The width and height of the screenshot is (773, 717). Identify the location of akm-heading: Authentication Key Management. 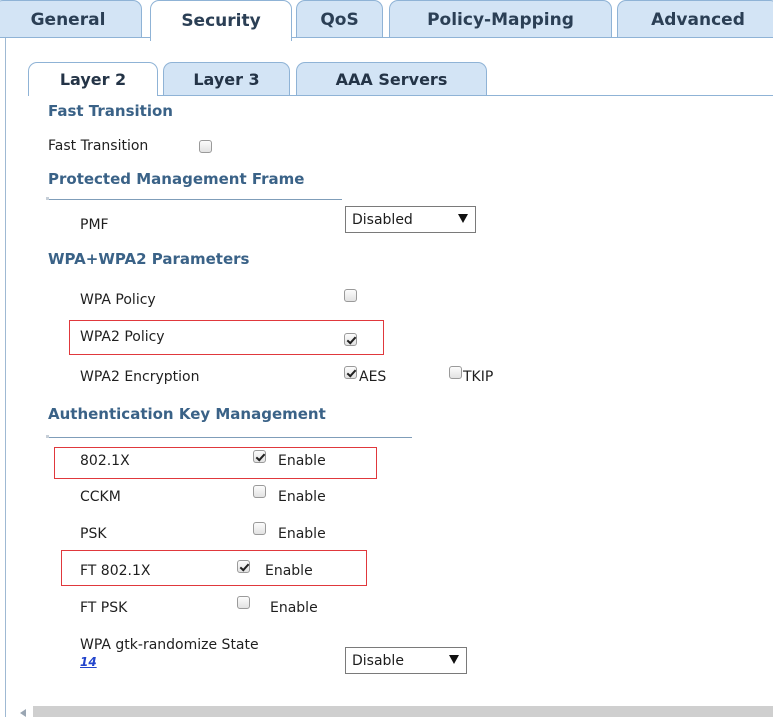
(187, 414).